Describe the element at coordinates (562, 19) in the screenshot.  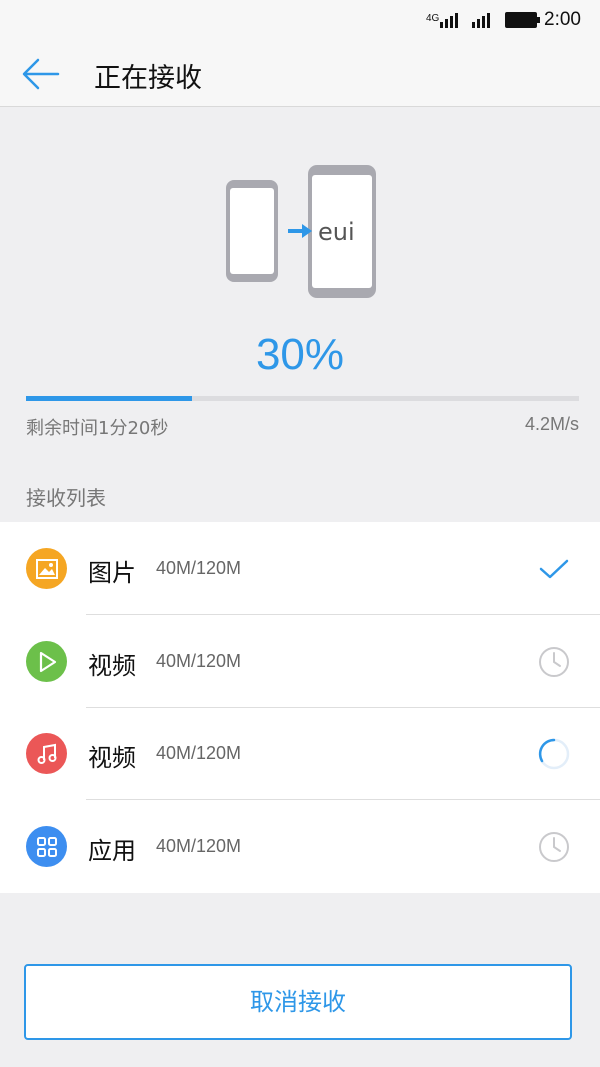
I see `clock: 2:00` at that location.